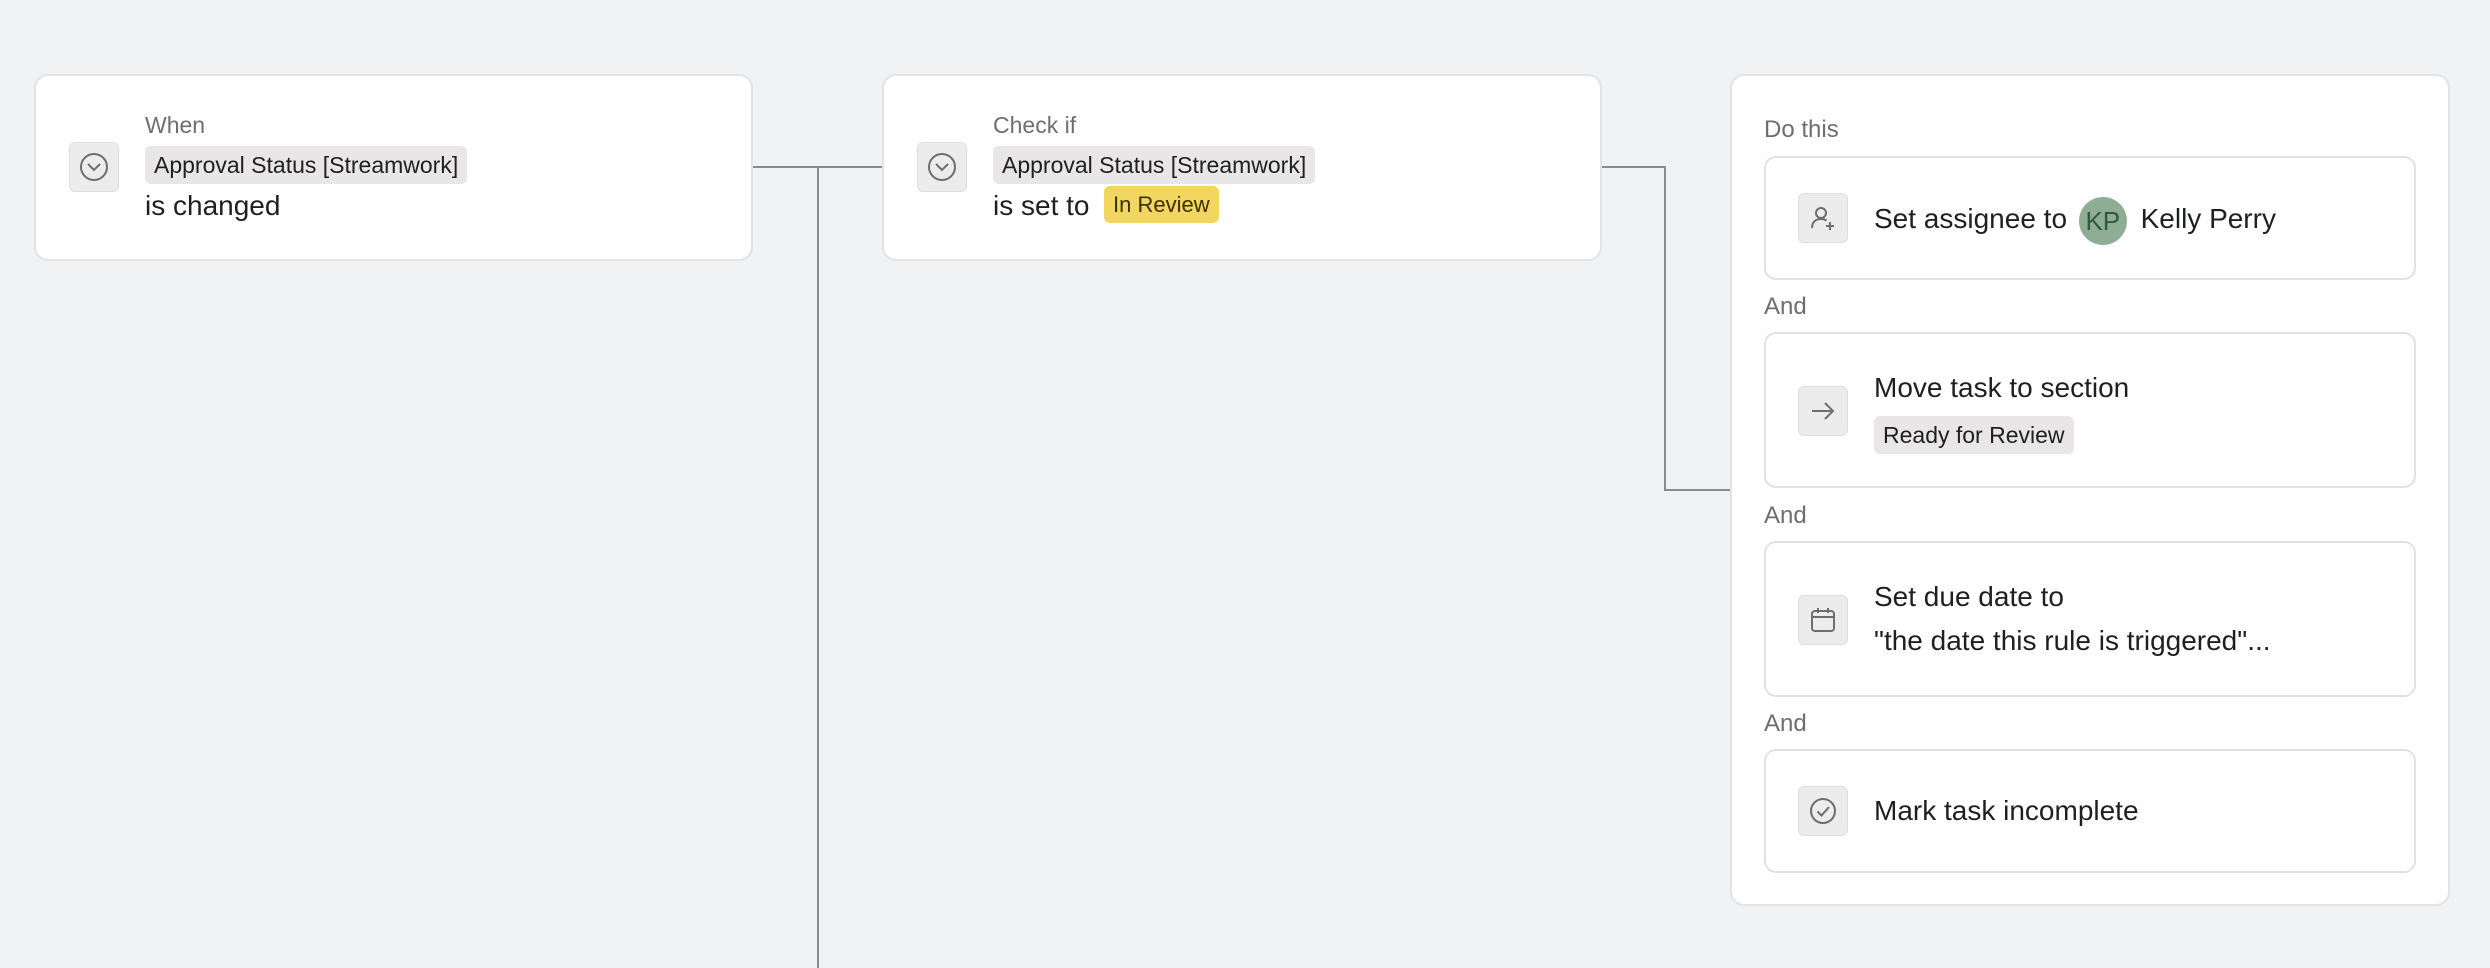 This screenshot has height=968, width=2490. I want to click on connector-check-actions, so click(1698, 490).